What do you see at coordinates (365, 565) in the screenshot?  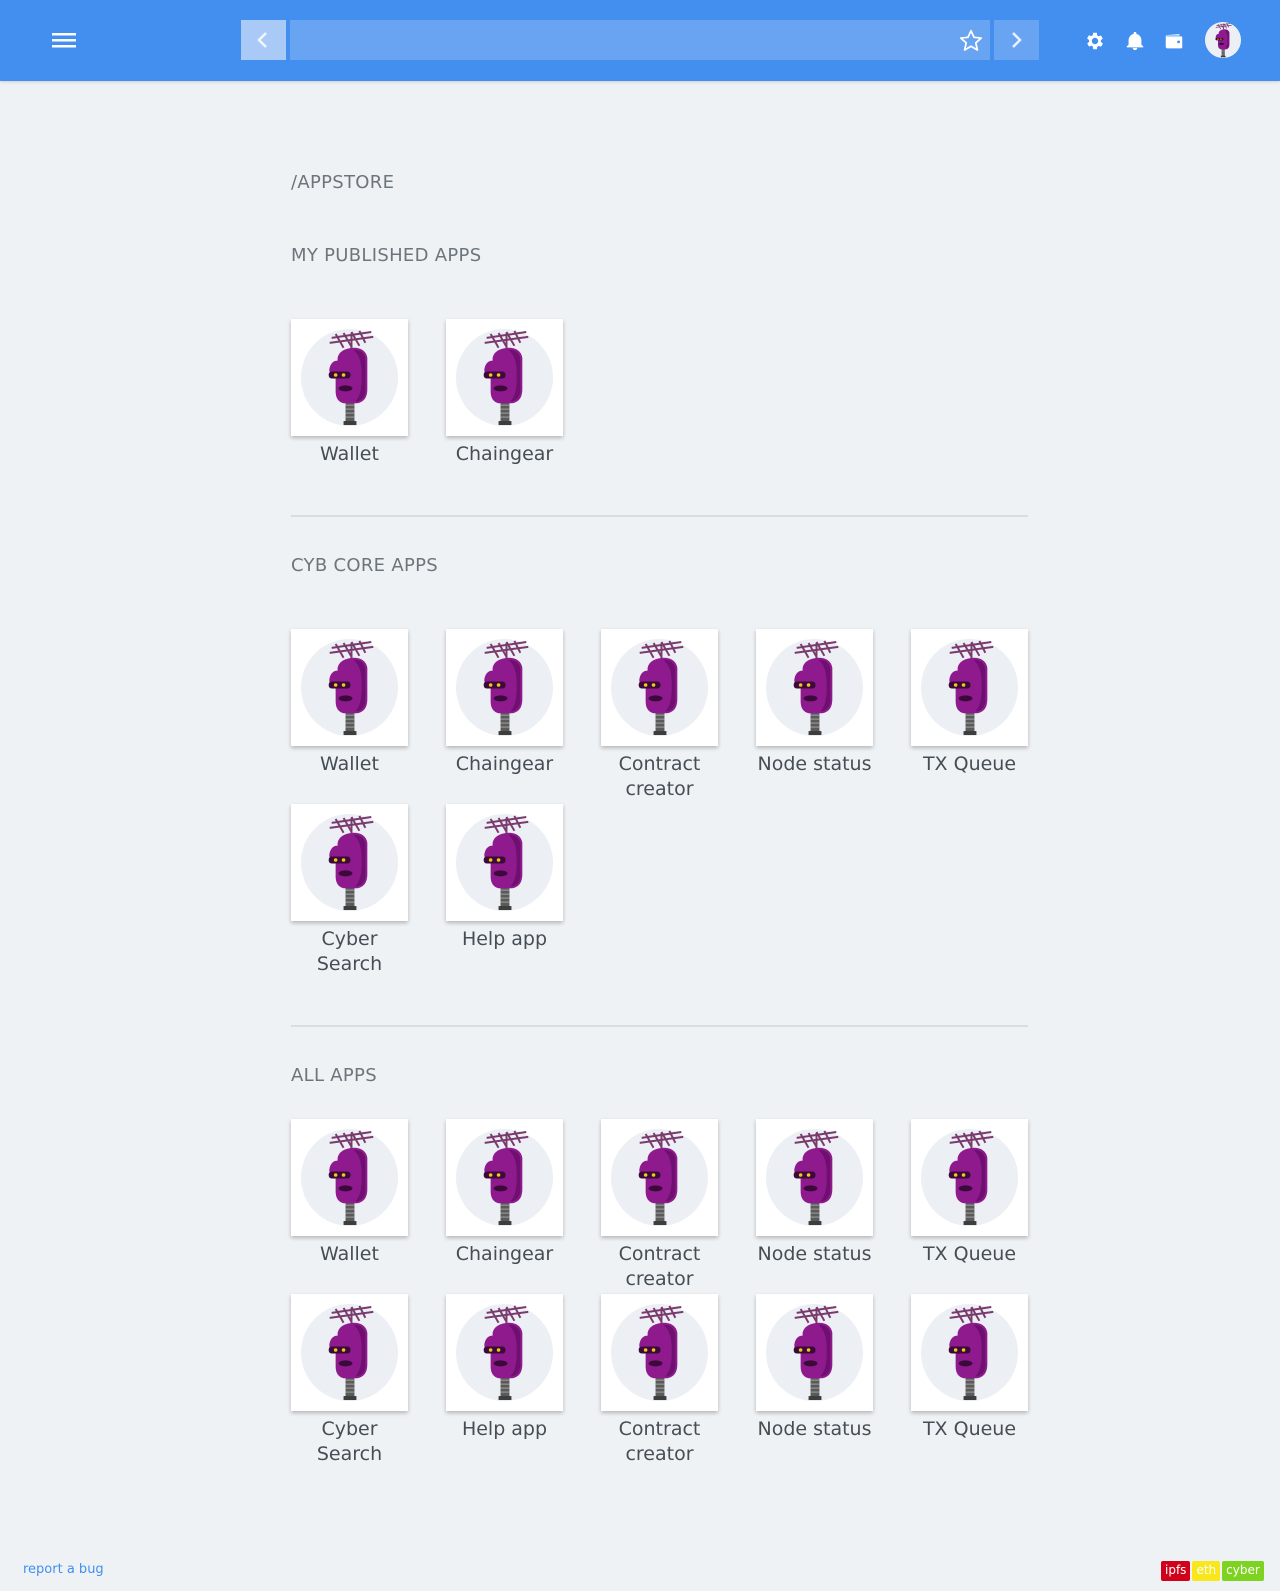 I see `section-title-core: CYB CORE APPS` at bounding box center [365, 565].